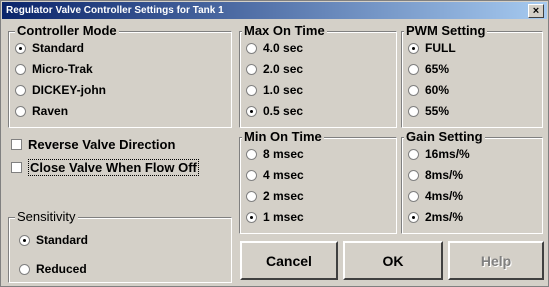 The image size is (549, 287). I want to click on max-on-time-4-0-radio: 4.0 sec, so click(274, 48).